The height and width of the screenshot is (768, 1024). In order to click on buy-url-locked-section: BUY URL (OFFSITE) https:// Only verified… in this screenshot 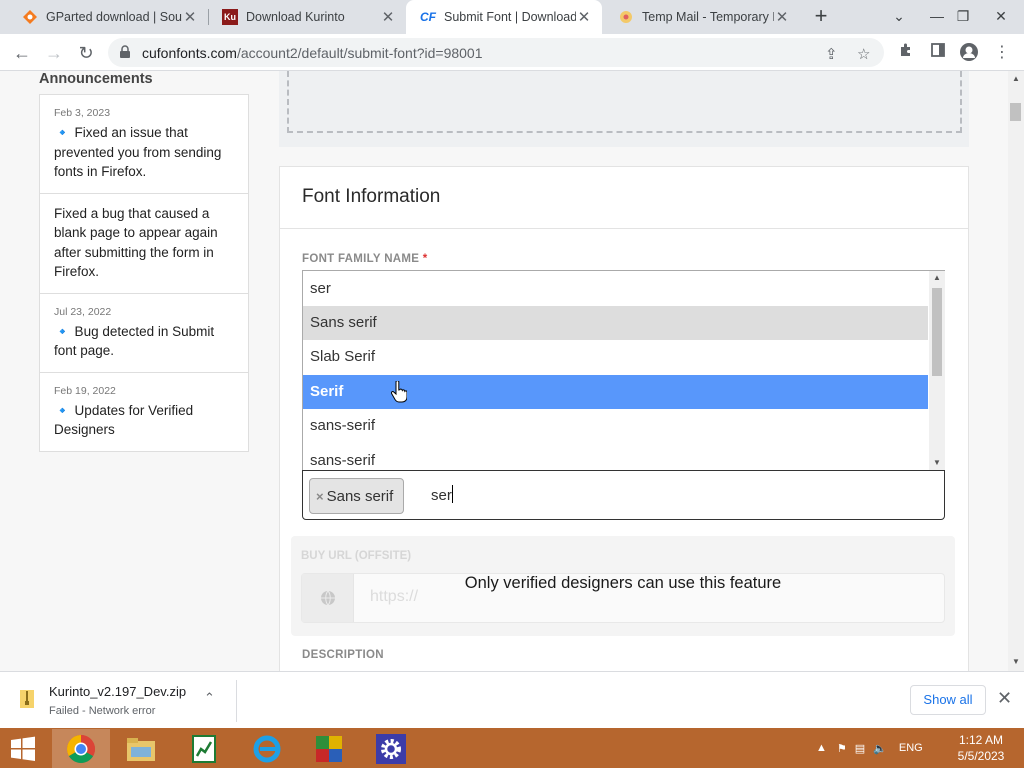, I will do `click(623, 586)`.